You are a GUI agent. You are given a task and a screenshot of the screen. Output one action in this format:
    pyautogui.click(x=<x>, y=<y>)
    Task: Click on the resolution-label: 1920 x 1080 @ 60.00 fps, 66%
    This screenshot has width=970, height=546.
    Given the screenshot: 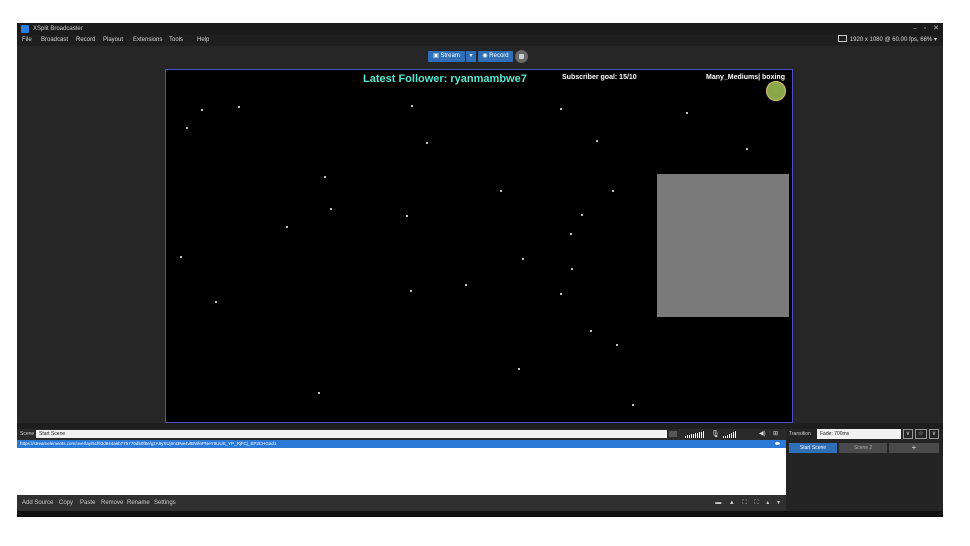 What is the action you would take?
    pyautogui.click(x=891, y=40)
    